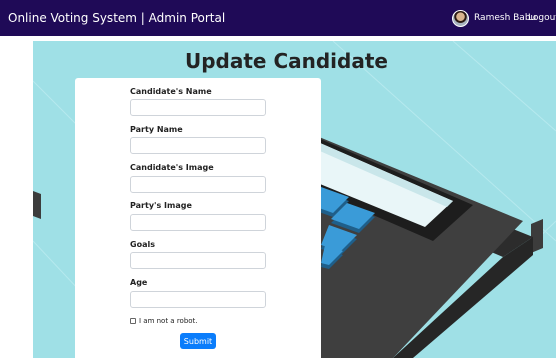  What do you see at coordinates (198, 184) in the screenshot?
I see `candidate-image-input` at bounding box center [198, 184].